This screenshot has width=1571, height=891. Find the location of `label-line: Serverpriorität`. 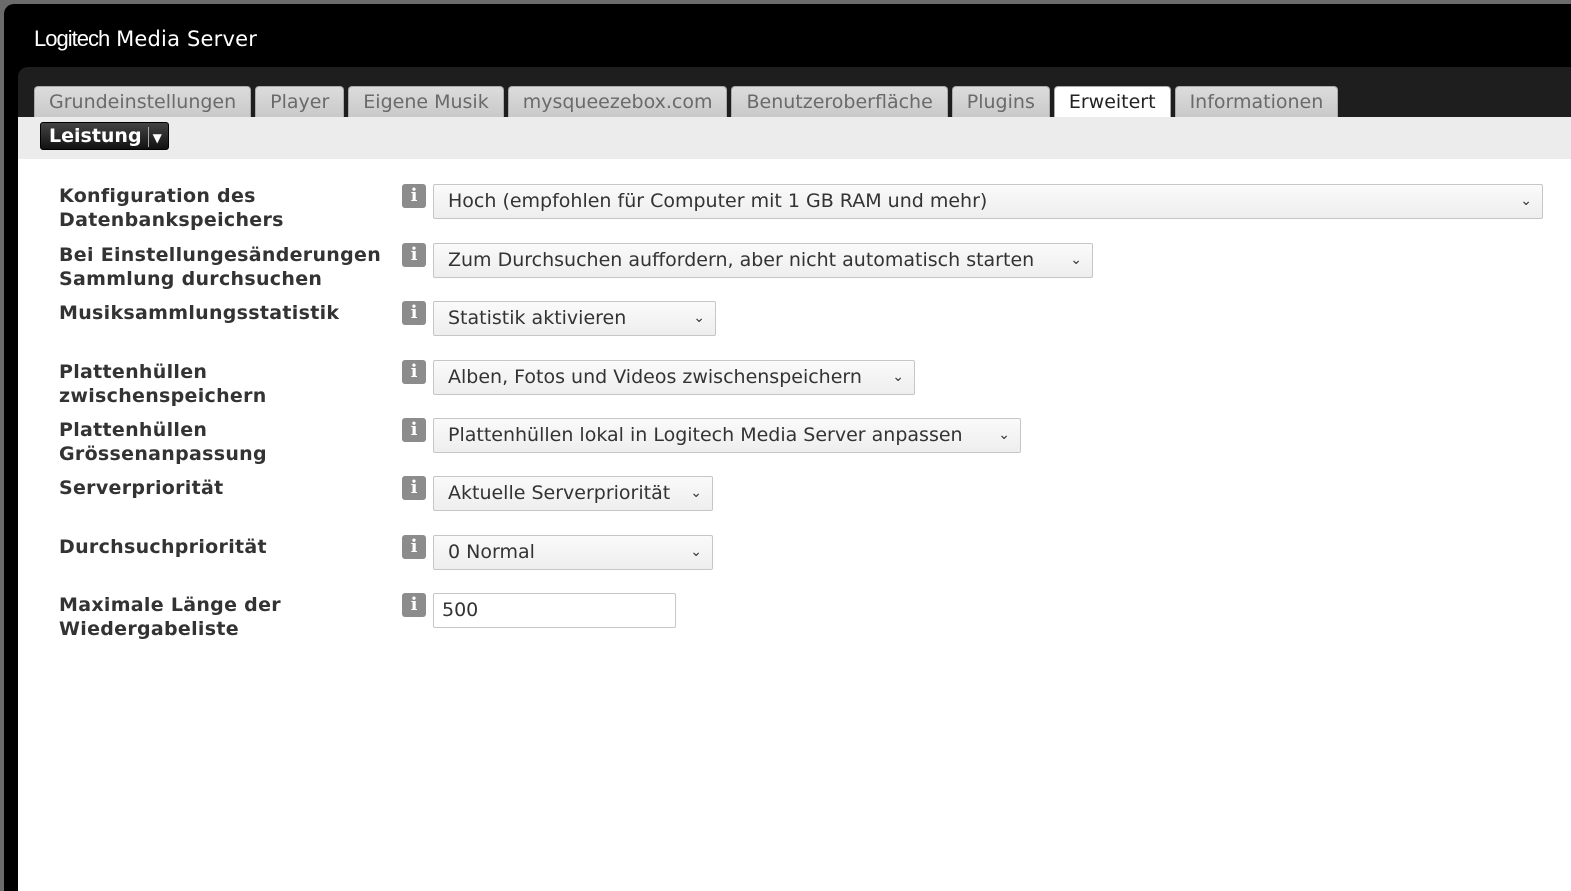

label-line: Serverpriorität is located at coordinates (141, 488).